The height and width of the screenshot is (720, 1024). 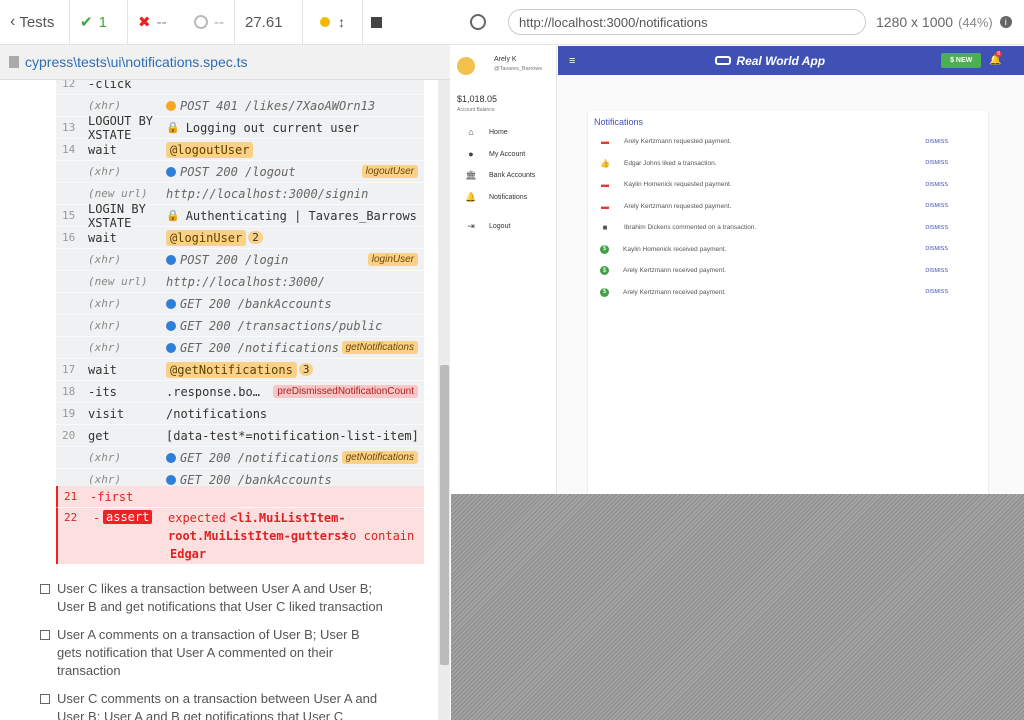 What do you see at coordinates (466, 66) in the screenshot?
I see `avatar` at bounding box center [466, 66].